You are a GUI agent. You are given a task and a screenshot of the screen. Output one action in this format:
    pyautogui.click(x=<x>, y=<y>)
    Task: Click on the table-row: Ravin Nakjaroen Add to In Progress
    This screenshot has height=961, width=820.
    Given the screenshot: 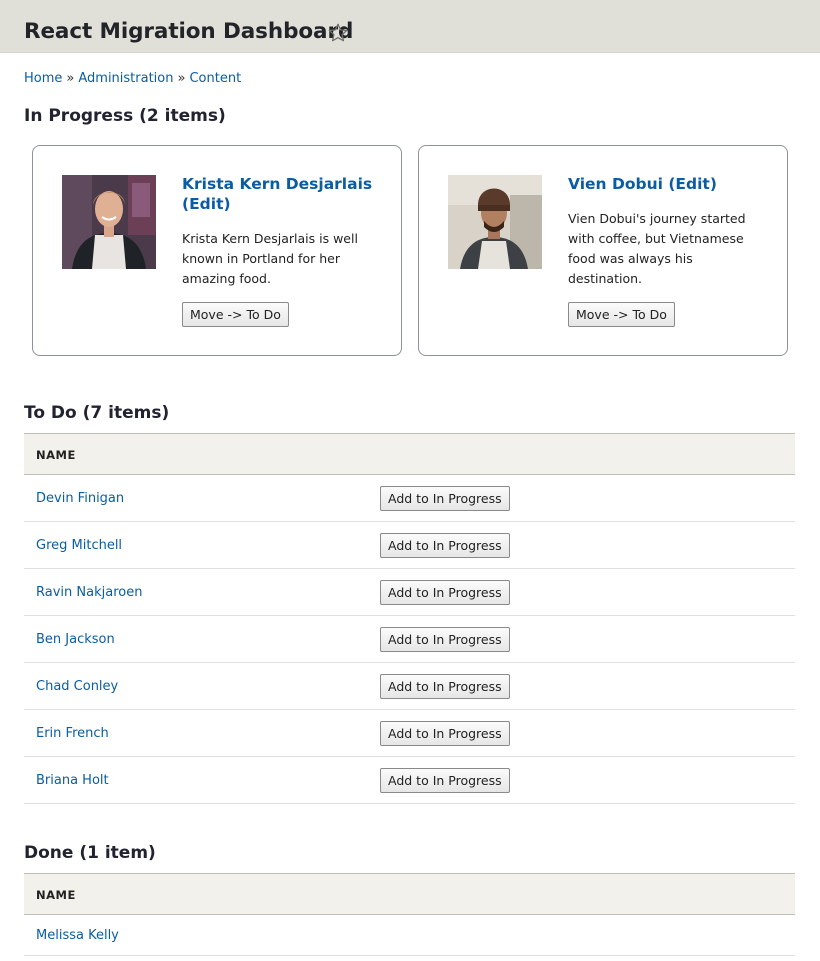 What is the action you would take?
    pyautogui.click(x=409, y=592)
    